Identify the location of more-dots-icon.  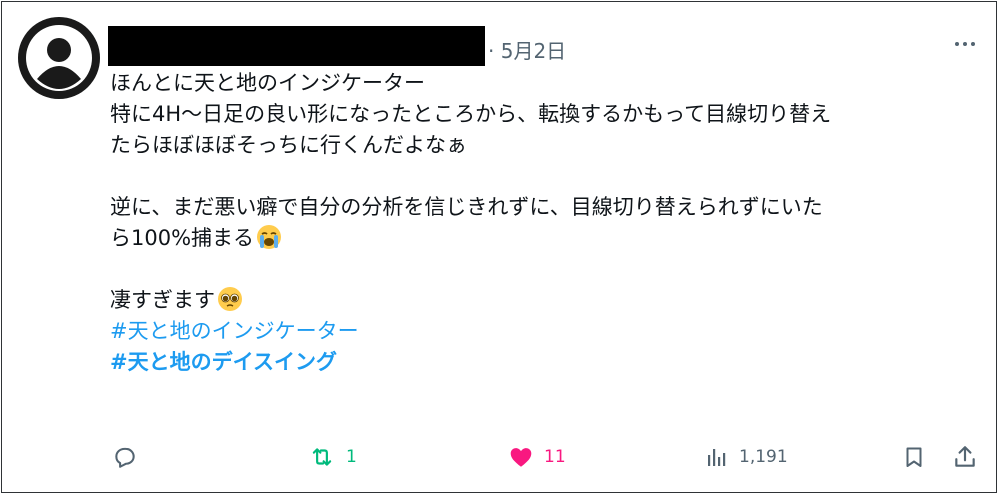
(965, 44).